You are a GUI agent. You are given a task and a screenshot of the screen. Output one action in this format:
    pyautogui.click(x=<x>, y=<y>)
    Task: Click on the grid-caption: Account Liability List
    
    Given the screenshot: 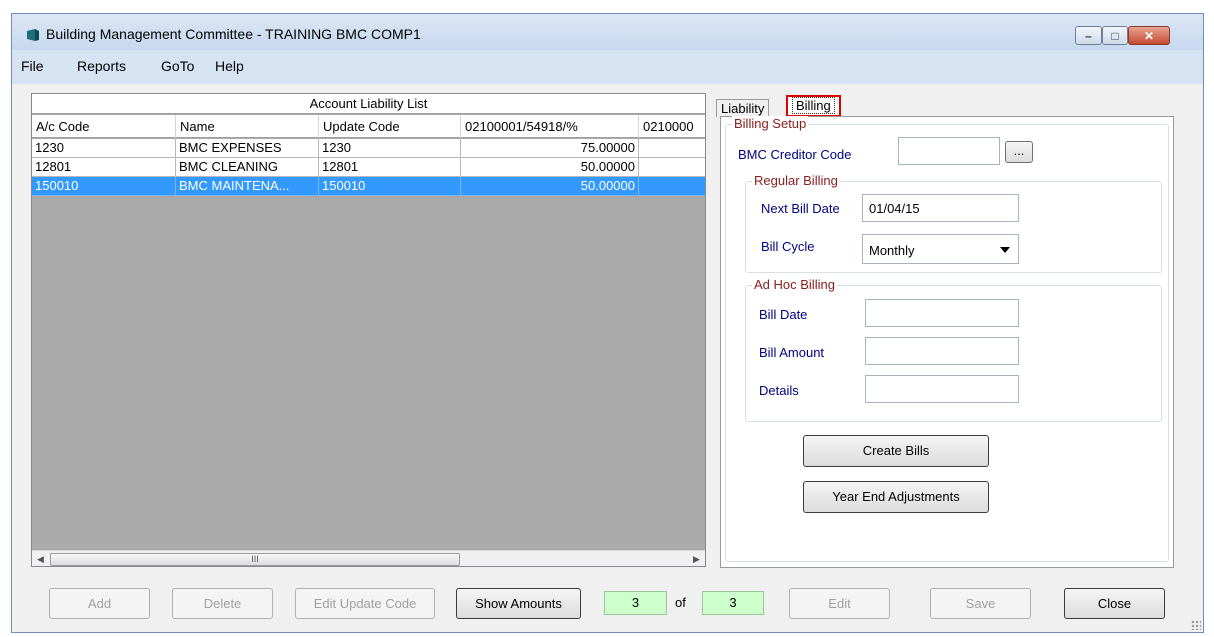 What is the action you would take?
    pyautogui.click(x=368, y=104)
    